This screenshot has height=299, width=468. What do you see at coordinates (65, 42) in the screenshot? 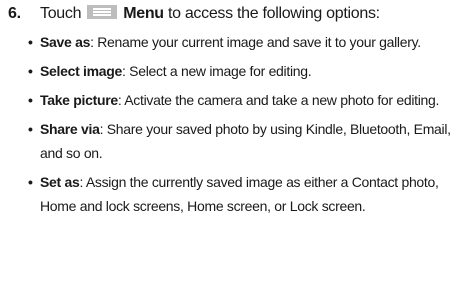
I see `option-term: Save as` at bounding box center [65, 42].